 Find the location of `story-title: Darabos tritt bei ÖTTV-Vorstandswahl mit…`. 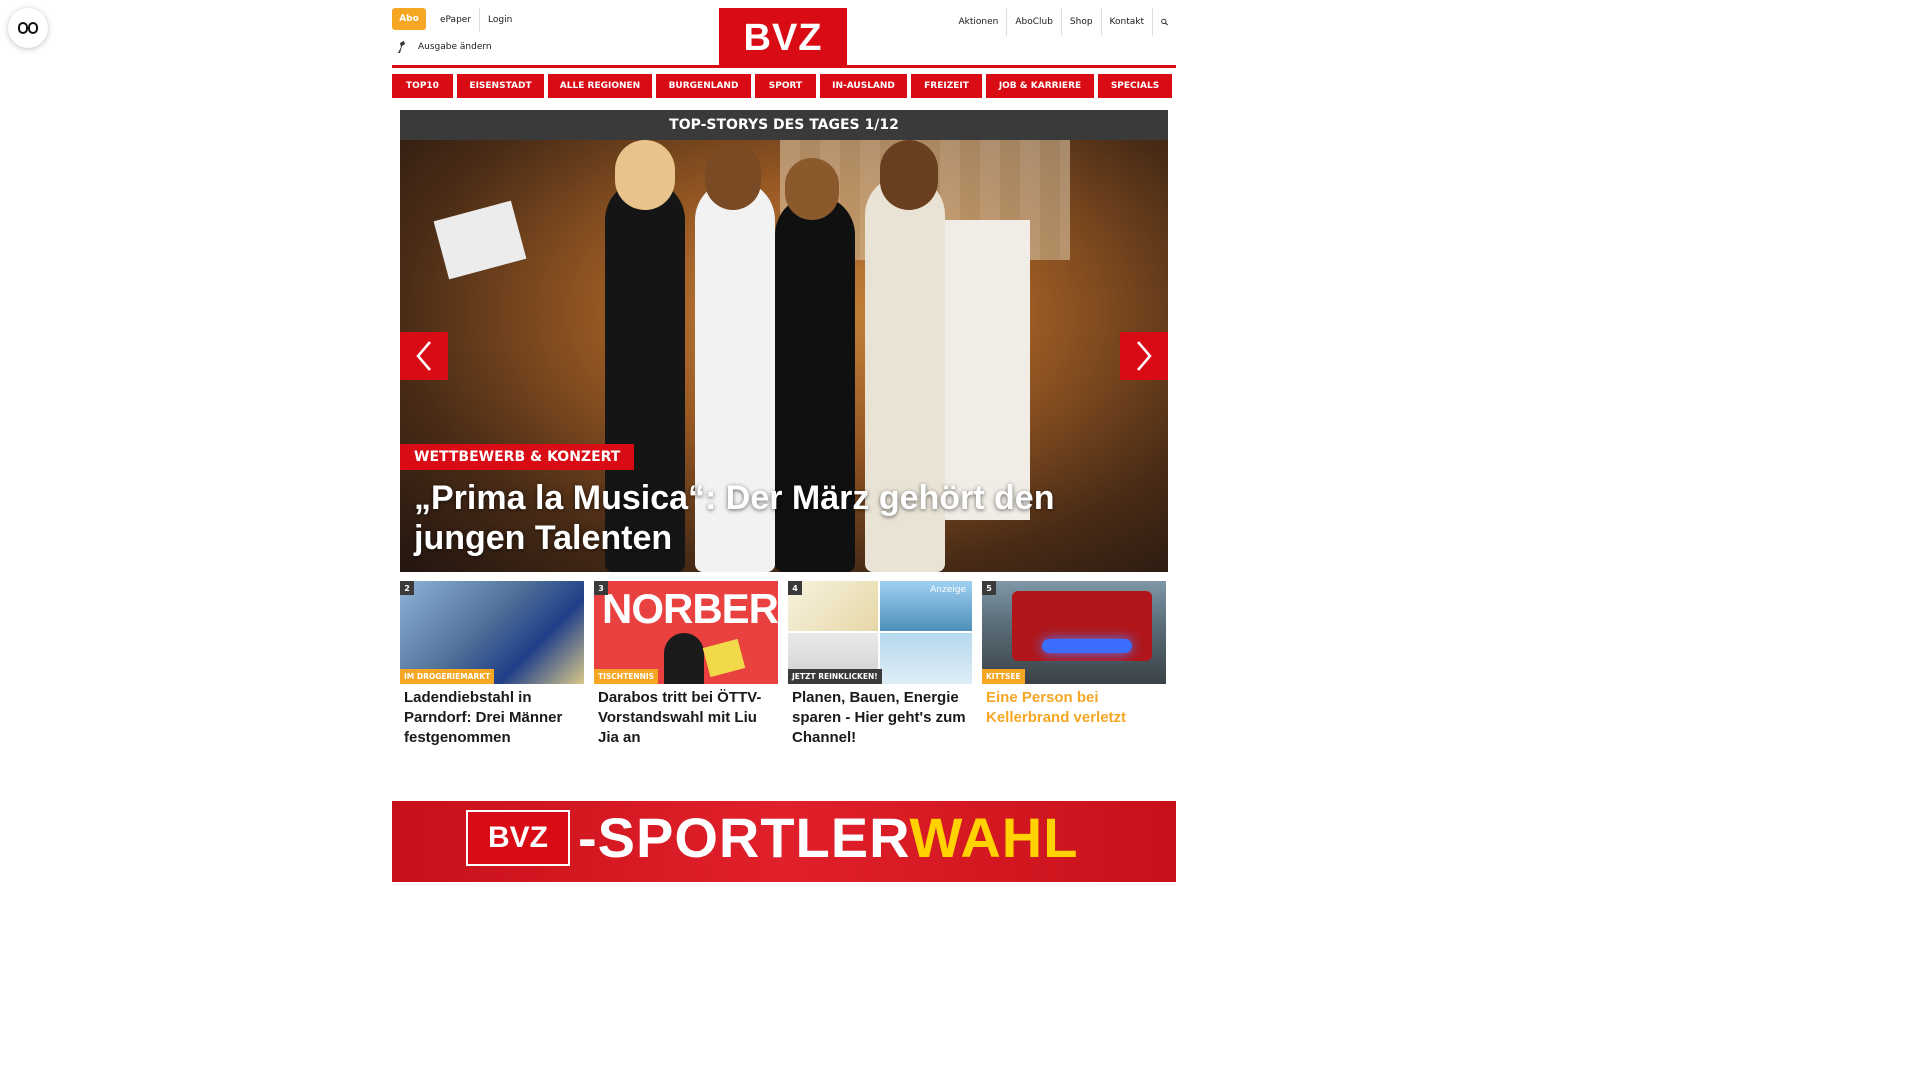

story-title: Darabos tritt bei ÖTTV-Vorstandswahl mit… is located at coordinates (686, 716).